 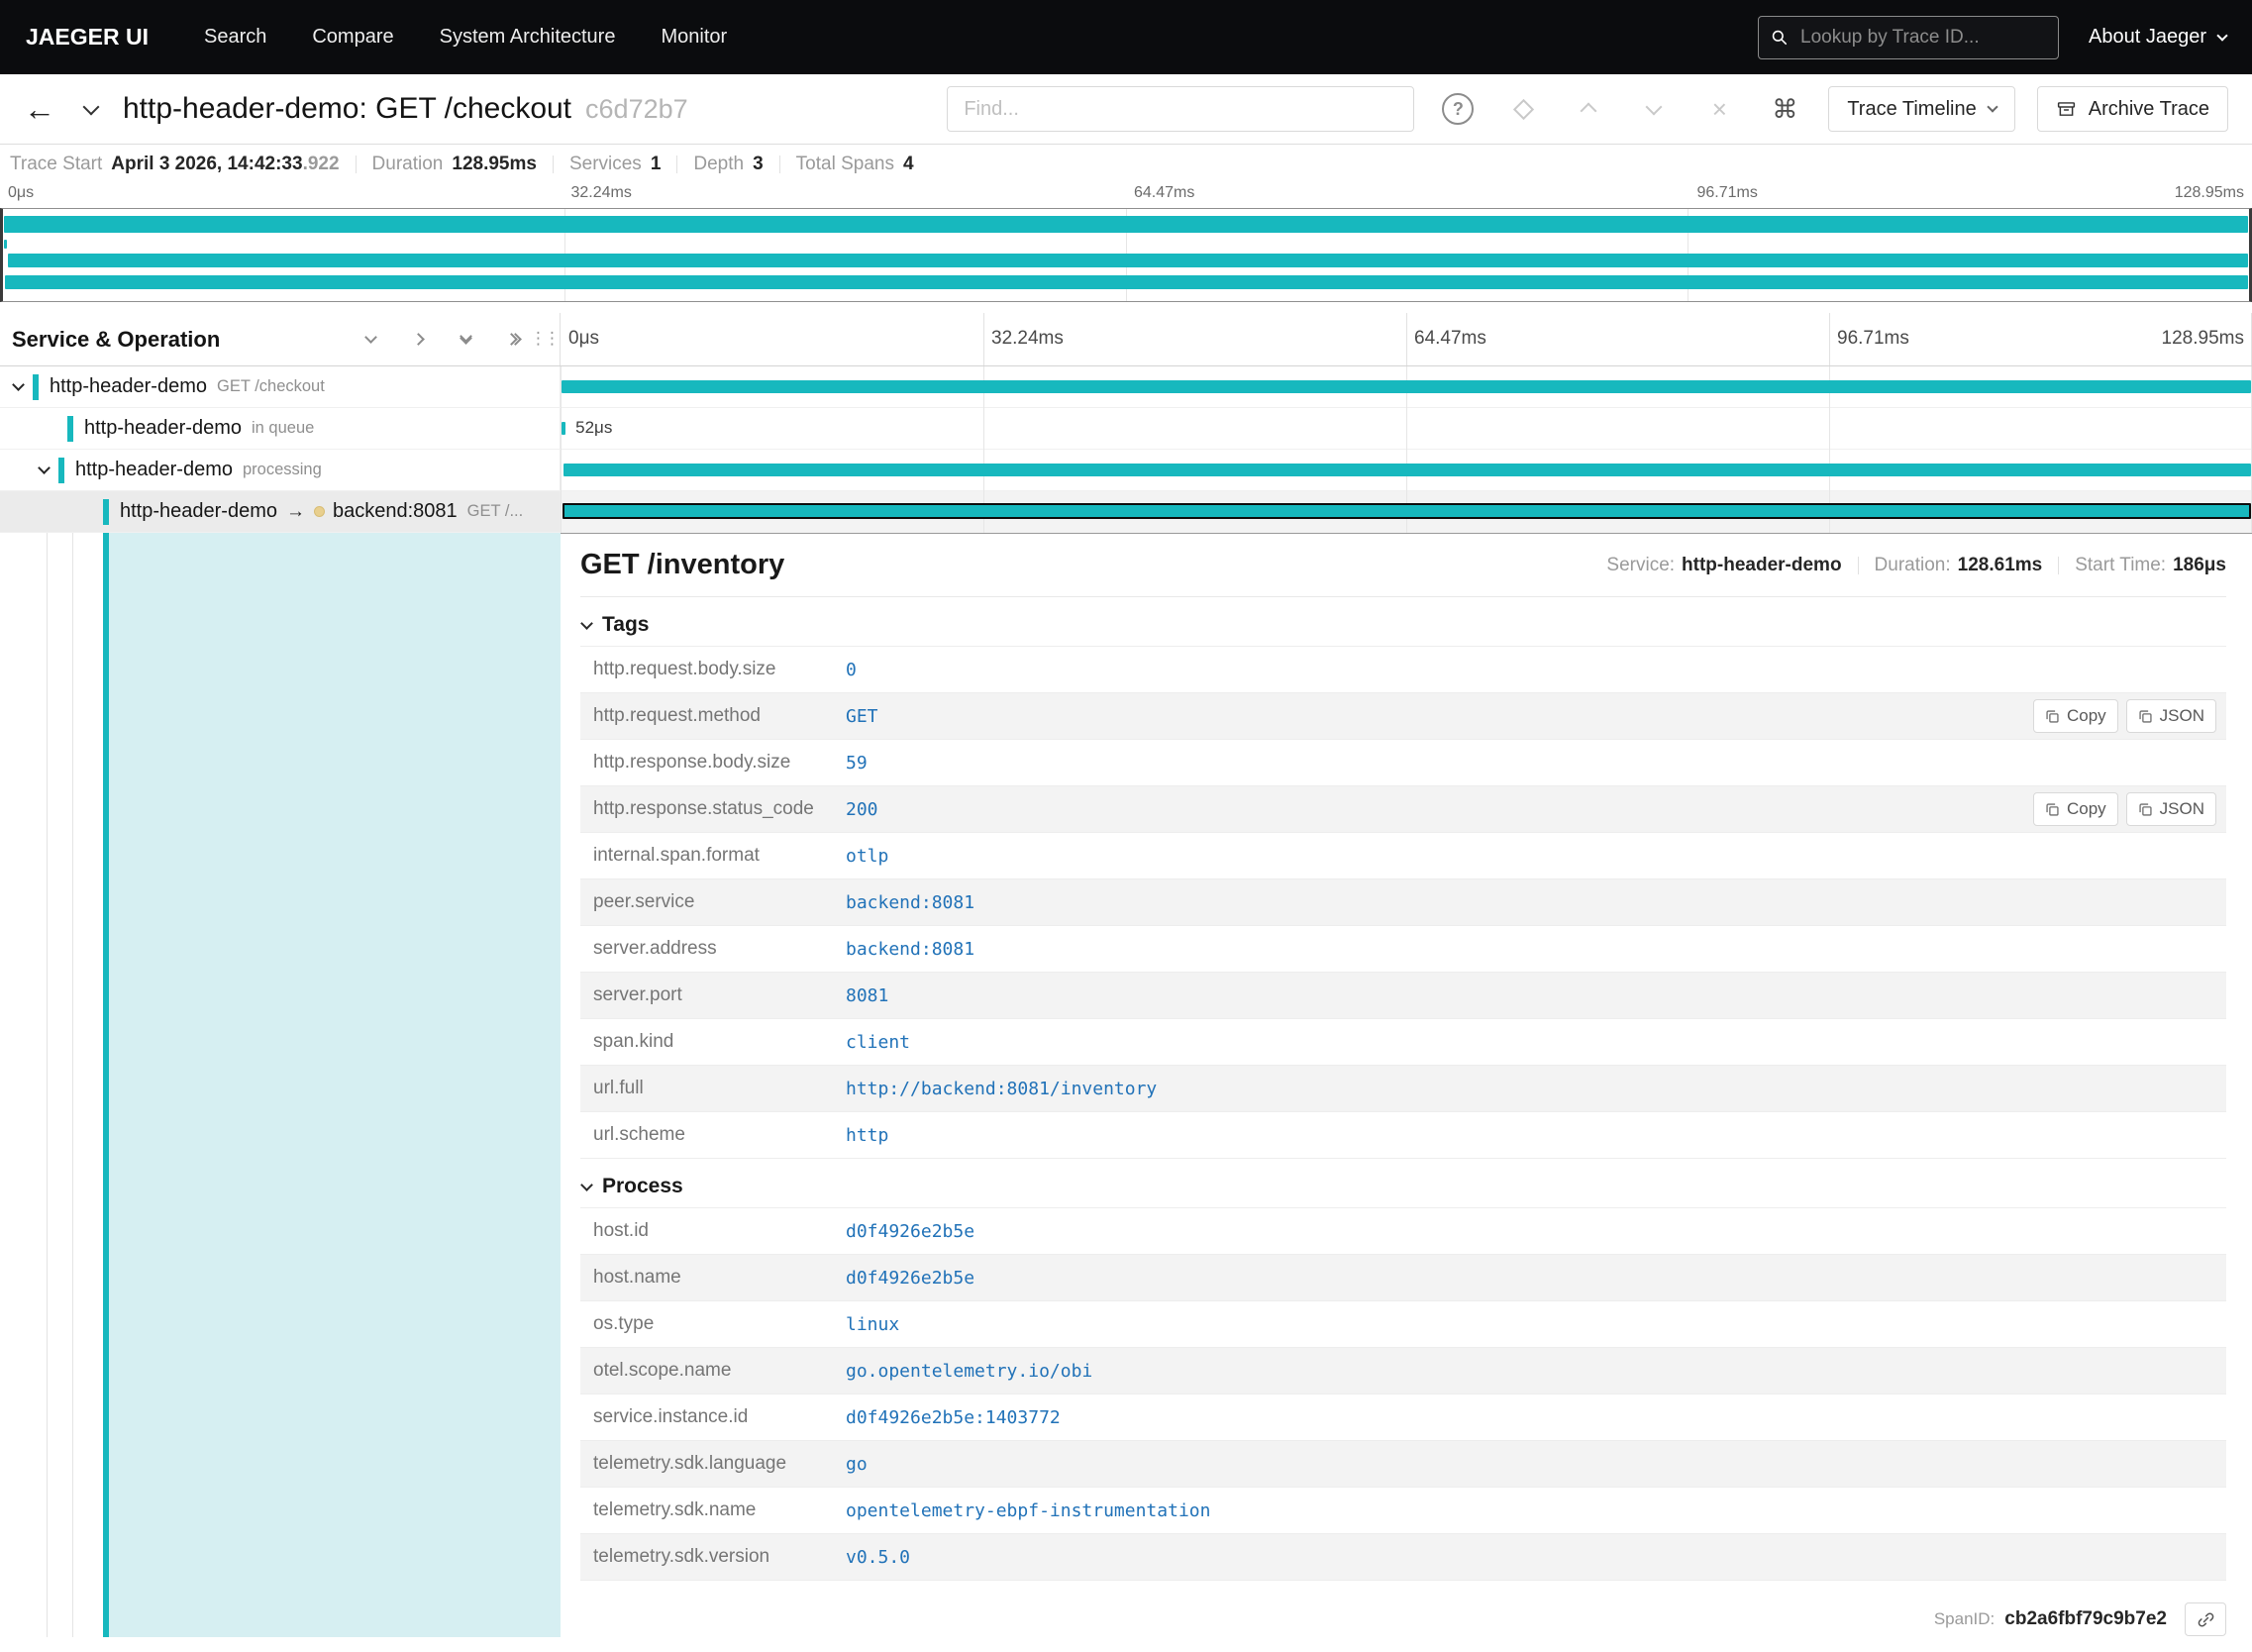 I want to click on kv-value: otlp, so click(x=867, y=856).